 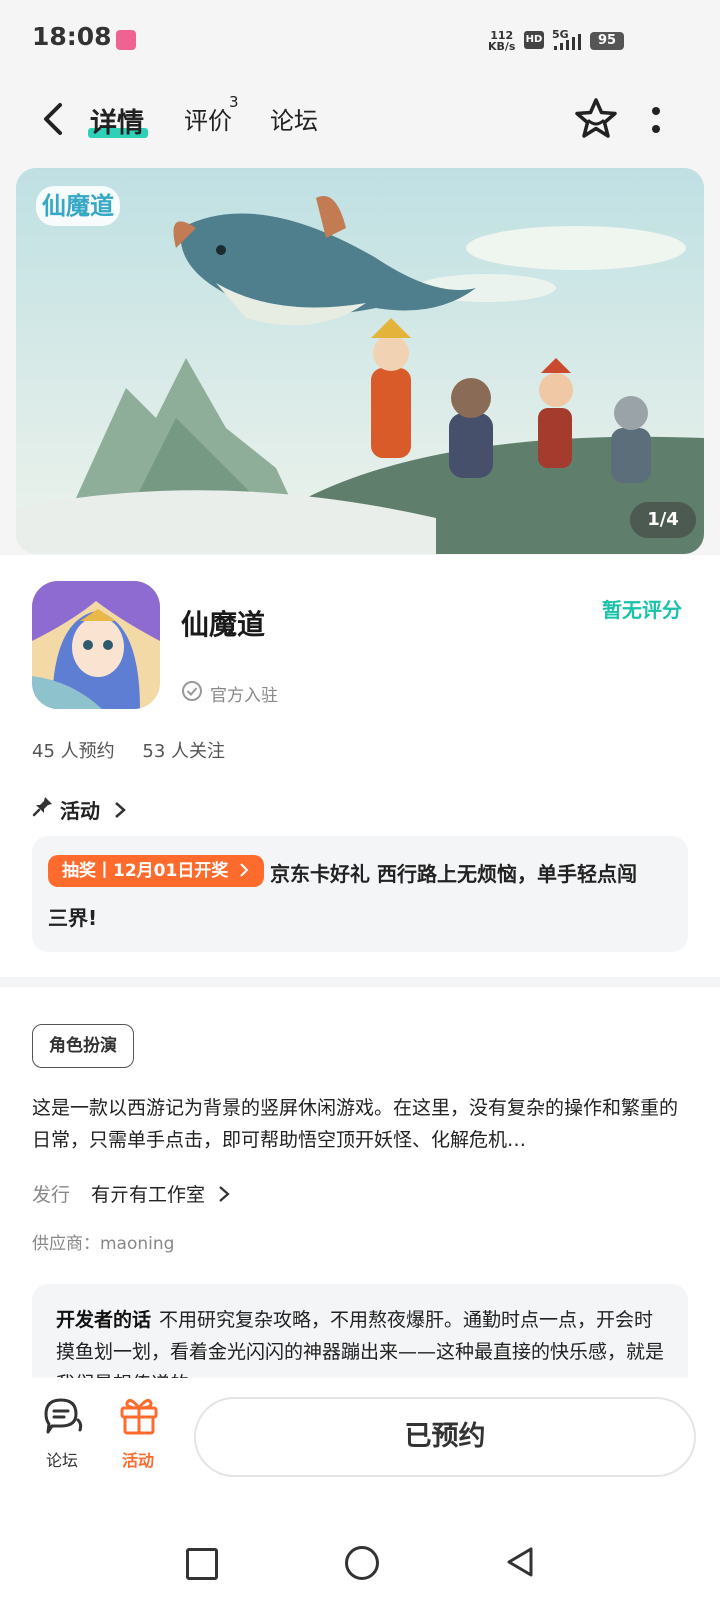 I want to click on reserved-button: 已预约, so click(x=445, y=1437).